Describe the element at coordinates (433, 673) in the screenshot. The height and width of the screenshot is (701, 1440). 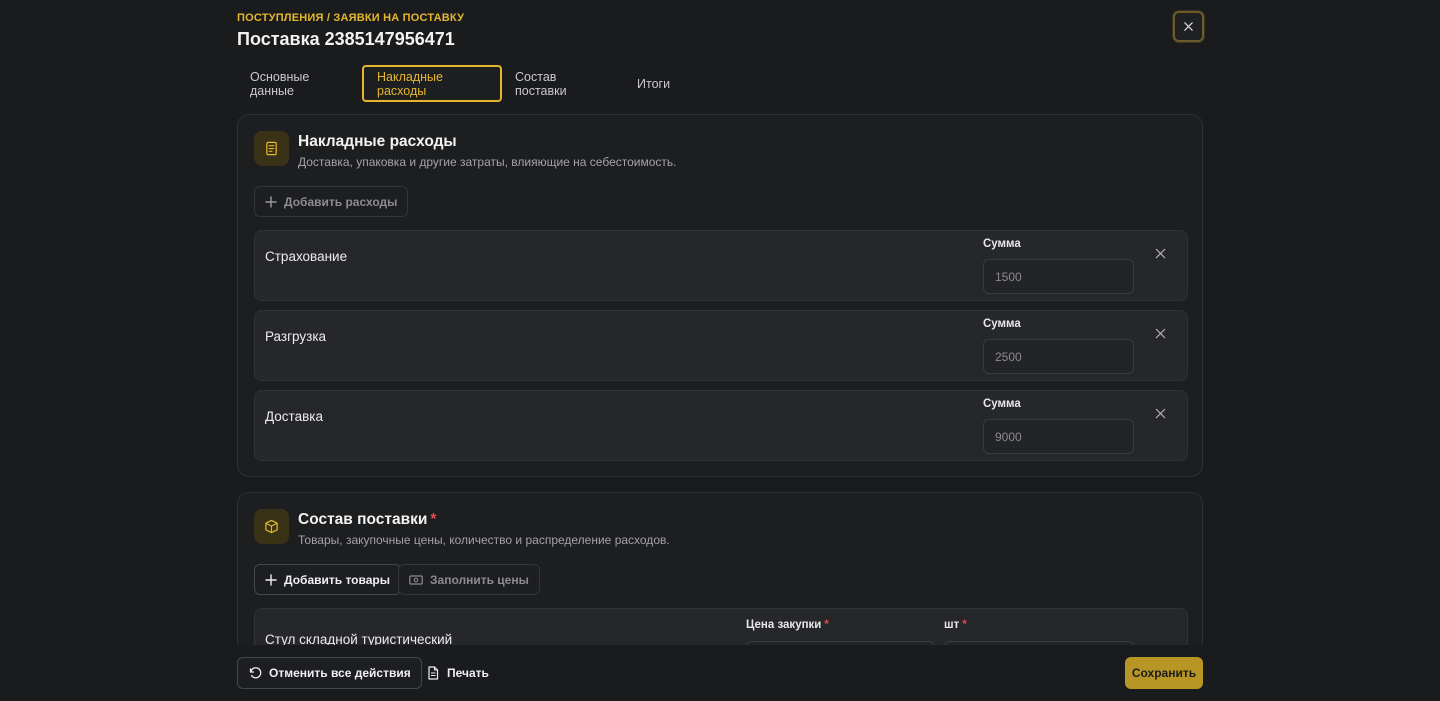
I see `document-icon` at that location.